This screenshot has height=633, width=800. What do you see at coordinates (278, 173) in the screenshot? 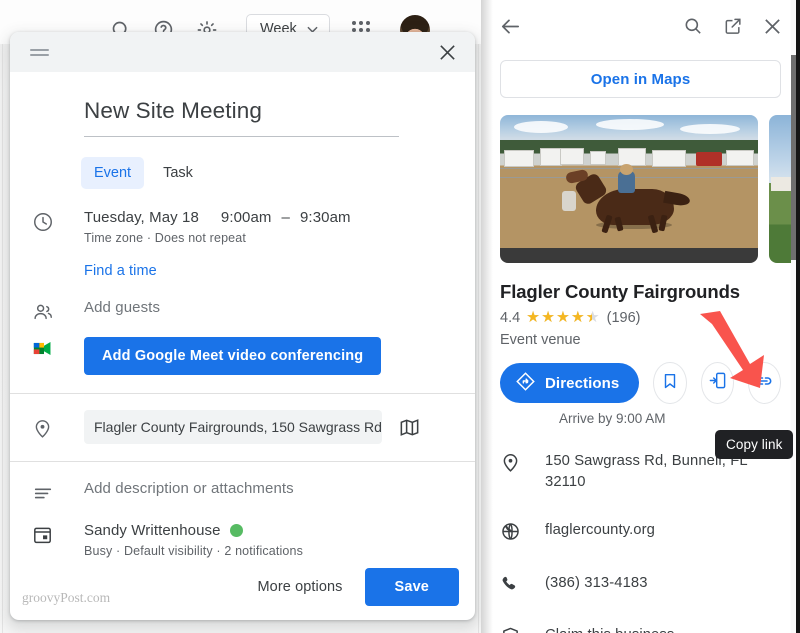
I see `event-type-tabs: Event Task` at bounding box center [278, 173].